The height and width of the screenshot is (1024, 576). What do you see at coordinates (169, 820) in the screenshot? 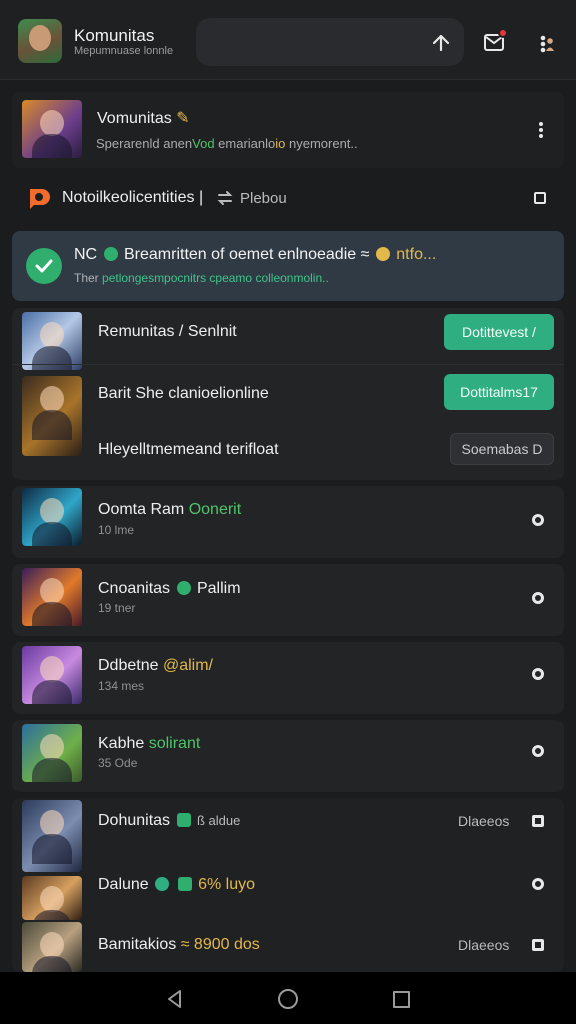
I see `list-item-title: Dohunitas ß aldue` at bounding box center [169, 820].